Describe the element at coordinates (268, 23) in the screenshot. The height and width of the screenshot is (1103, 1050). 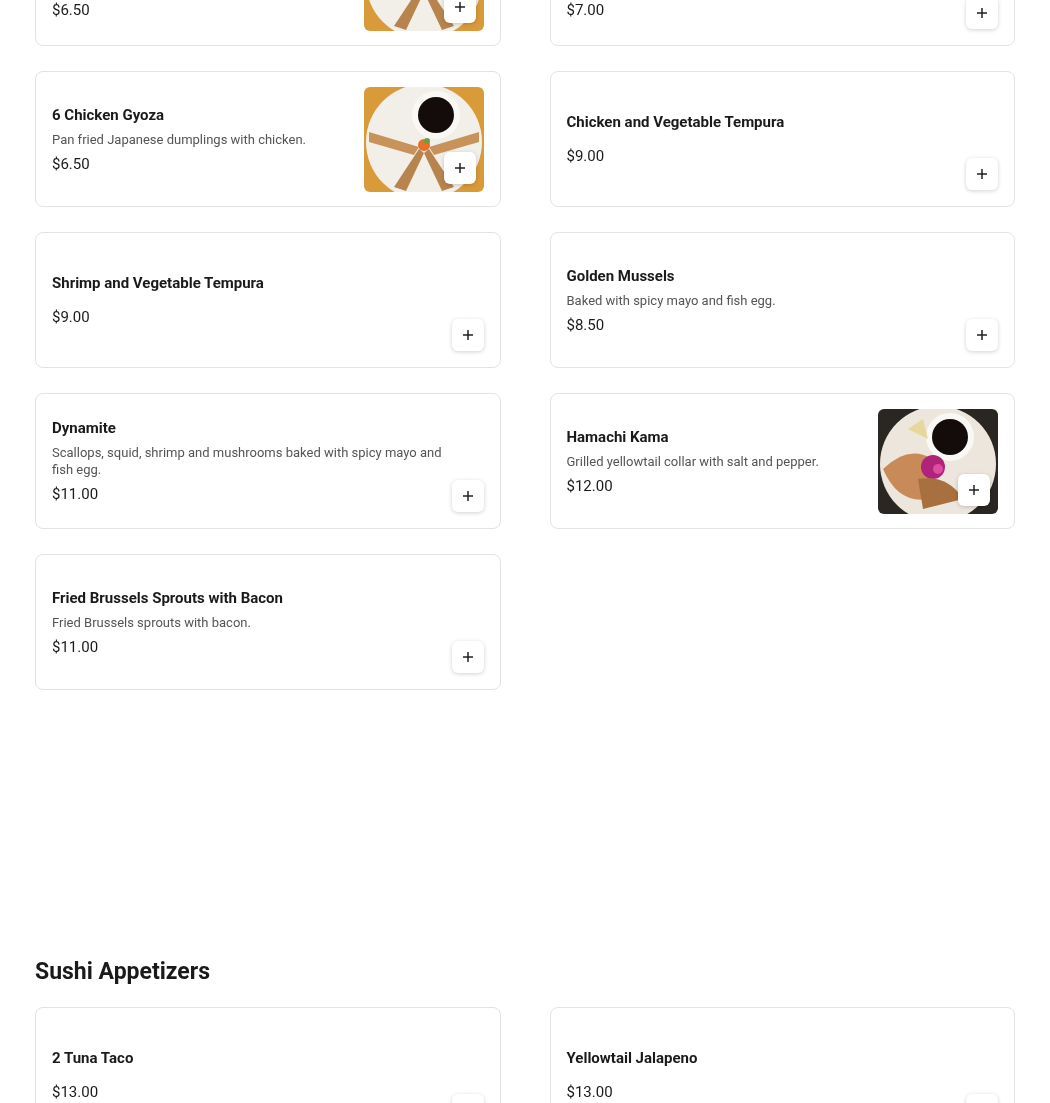
I see `menu-item-card: $6.50` at that location.